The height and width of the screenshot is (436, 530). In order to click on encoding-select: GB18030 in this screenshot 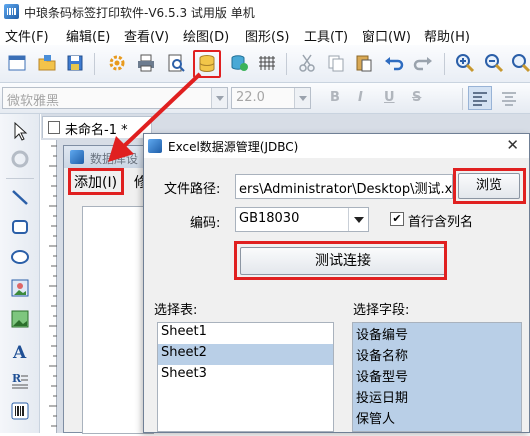, I will do `click(302, 219)`.